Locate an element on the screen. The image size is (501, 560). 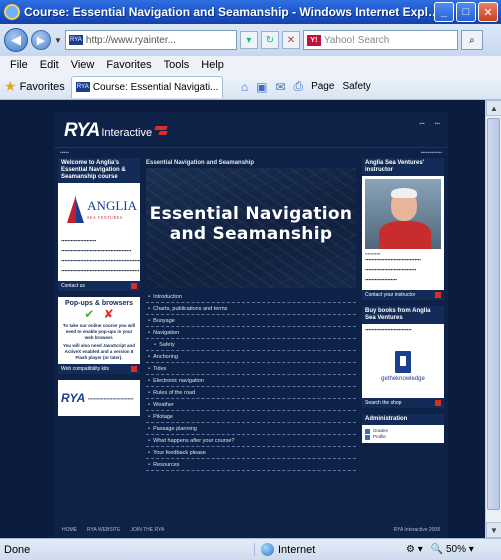
zoom-control: 🔍 50% ▾ is located at coordinates (452, 549).